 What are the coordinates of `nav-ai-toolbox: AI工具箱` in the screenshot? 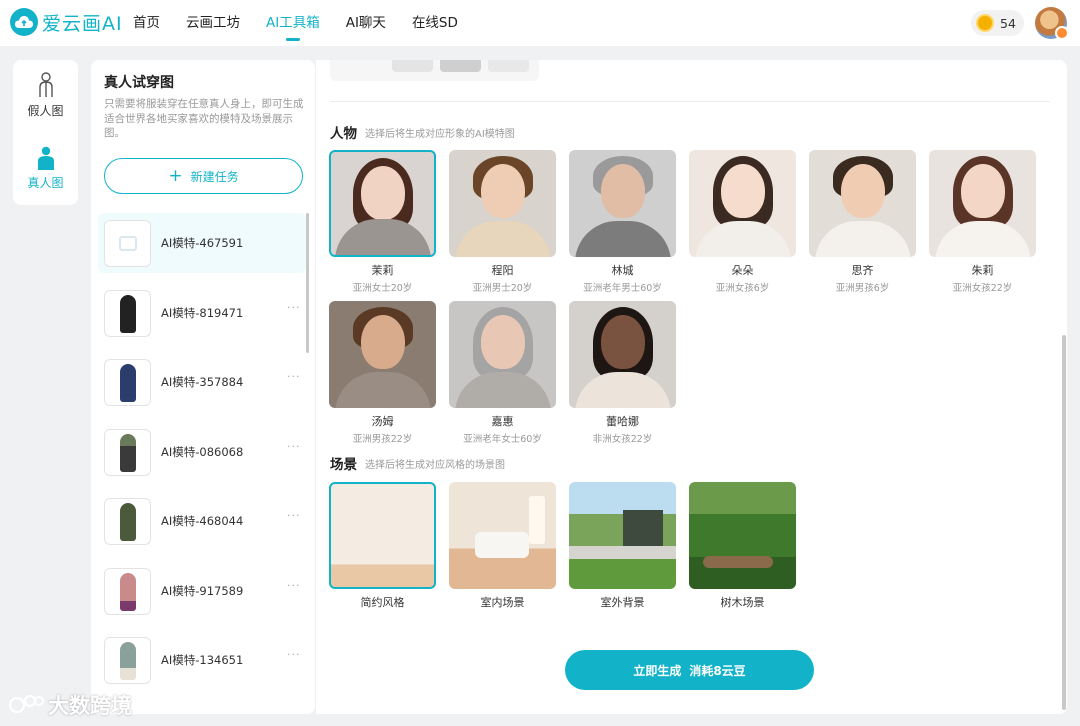 It's located at (293, 23).